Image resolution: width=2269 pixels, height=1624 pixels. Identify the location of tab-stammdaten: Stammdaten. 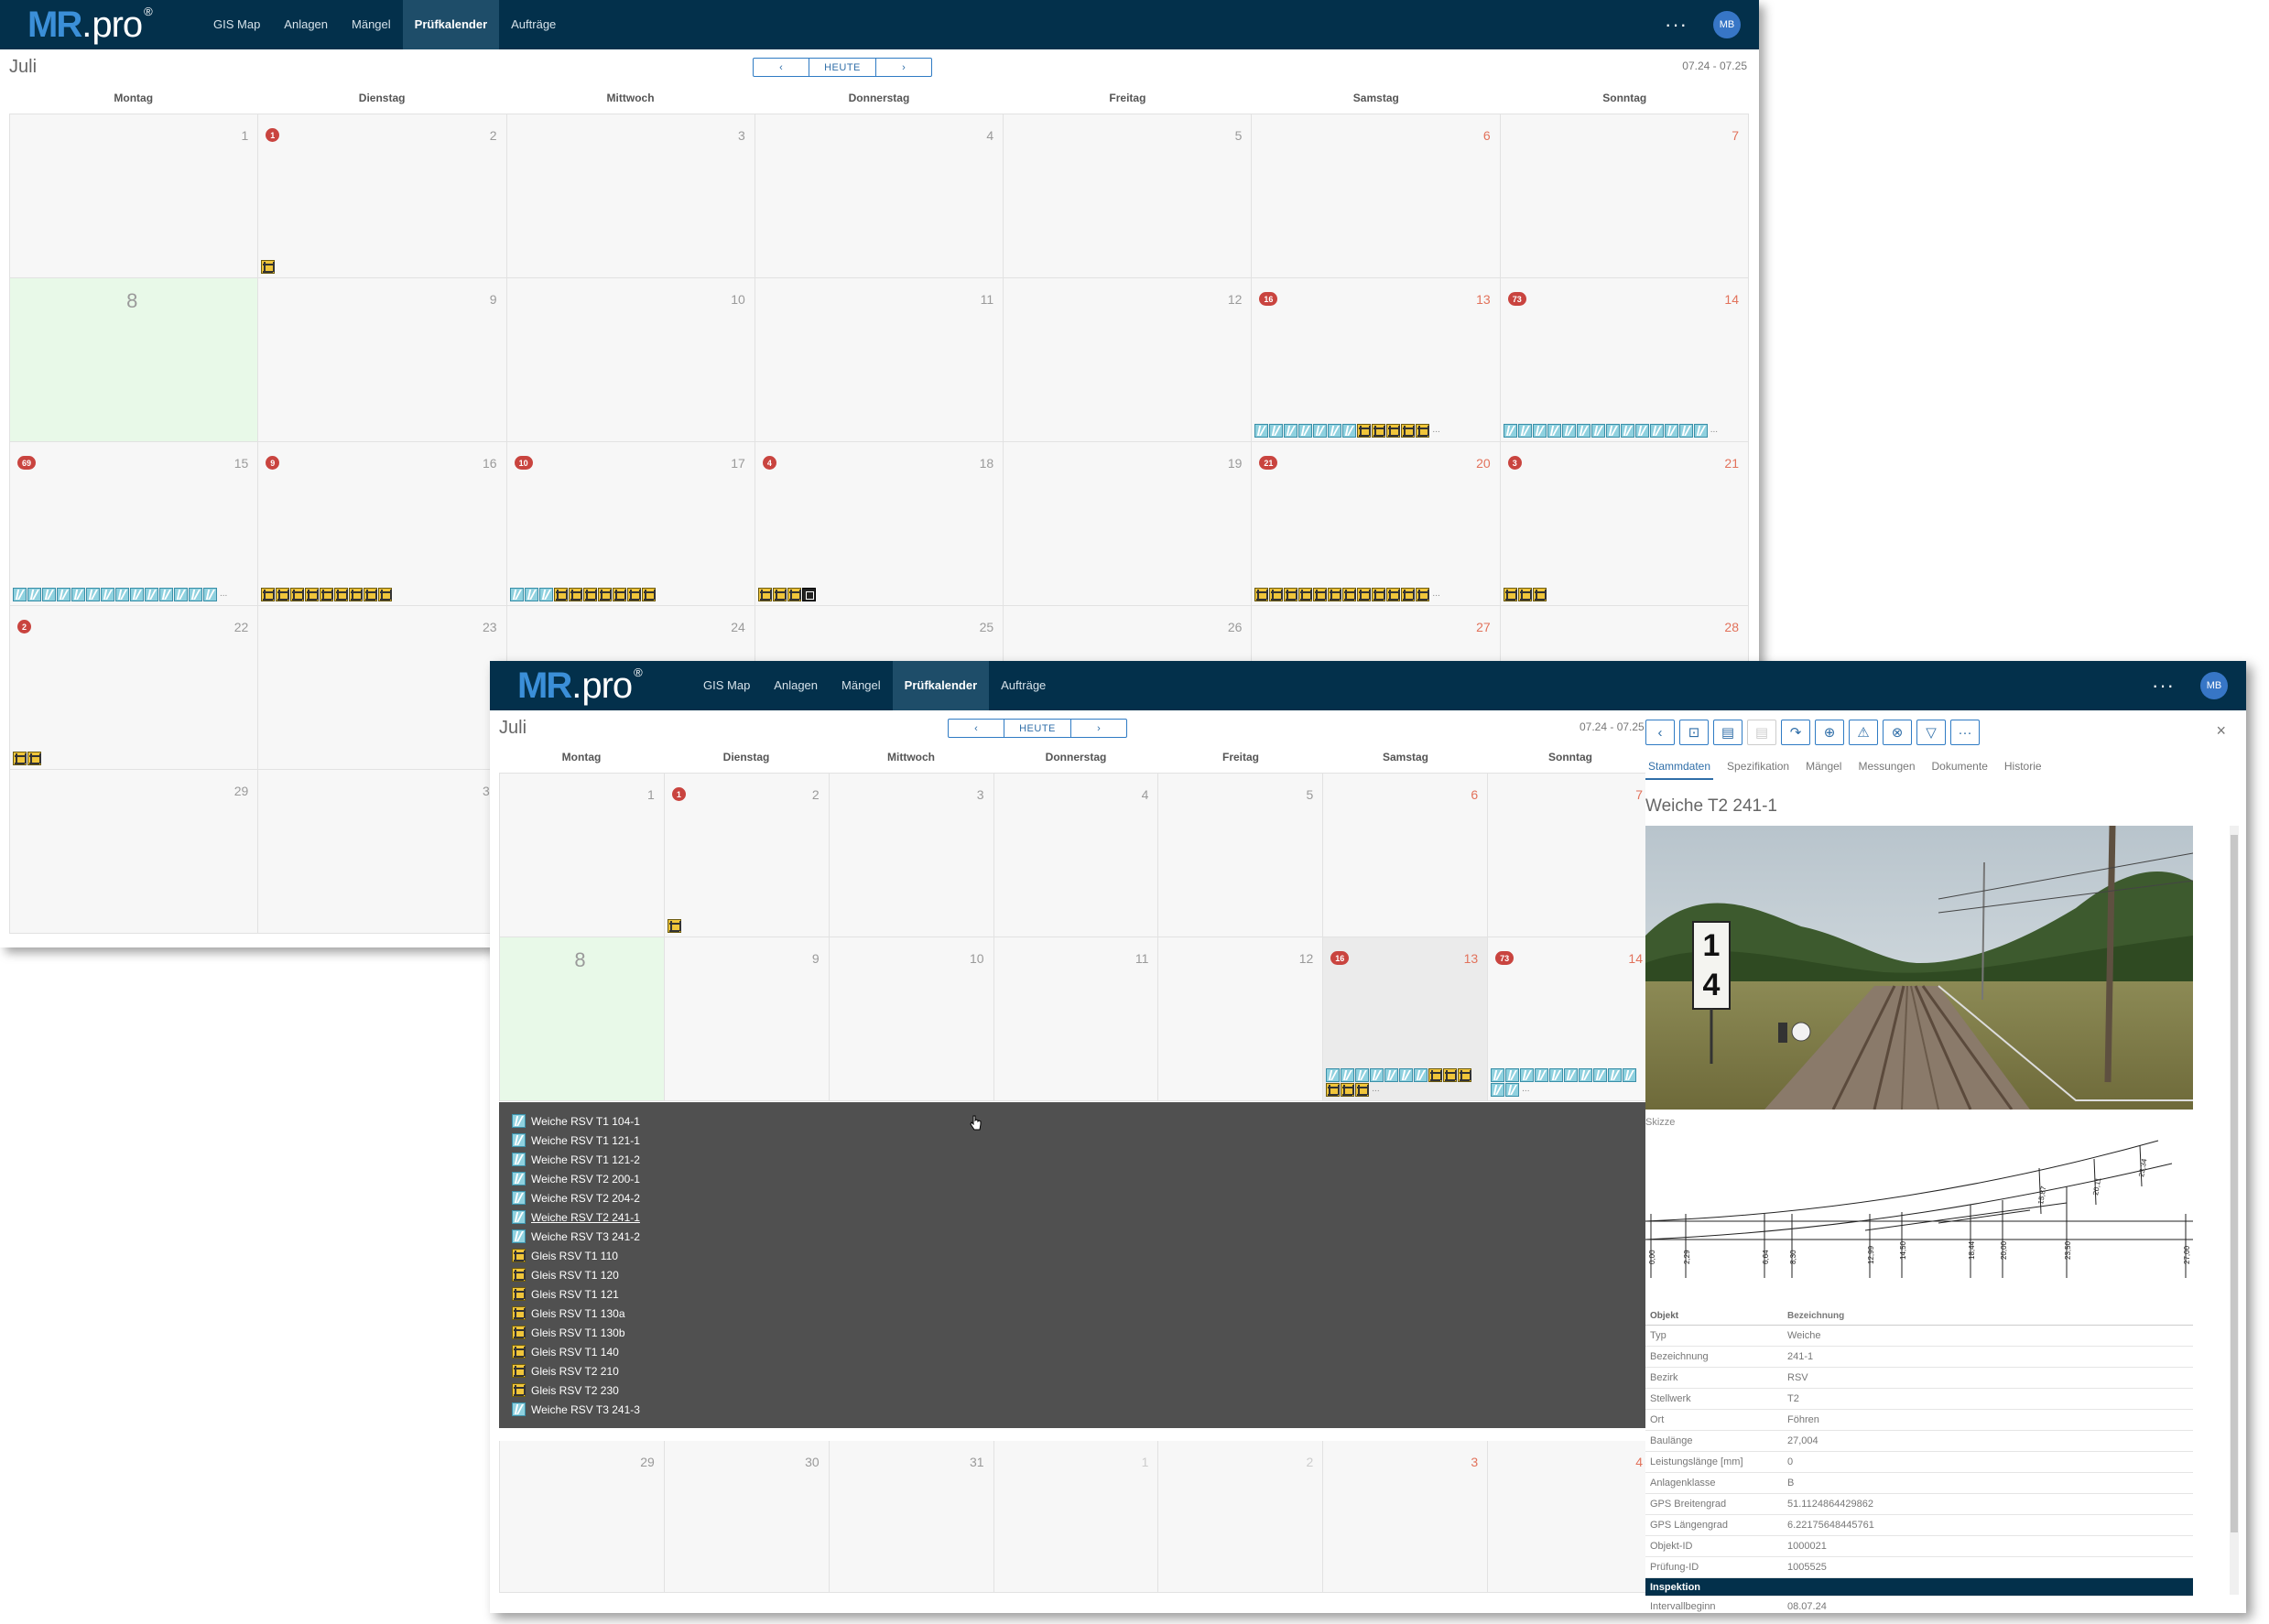
(1679, 768).